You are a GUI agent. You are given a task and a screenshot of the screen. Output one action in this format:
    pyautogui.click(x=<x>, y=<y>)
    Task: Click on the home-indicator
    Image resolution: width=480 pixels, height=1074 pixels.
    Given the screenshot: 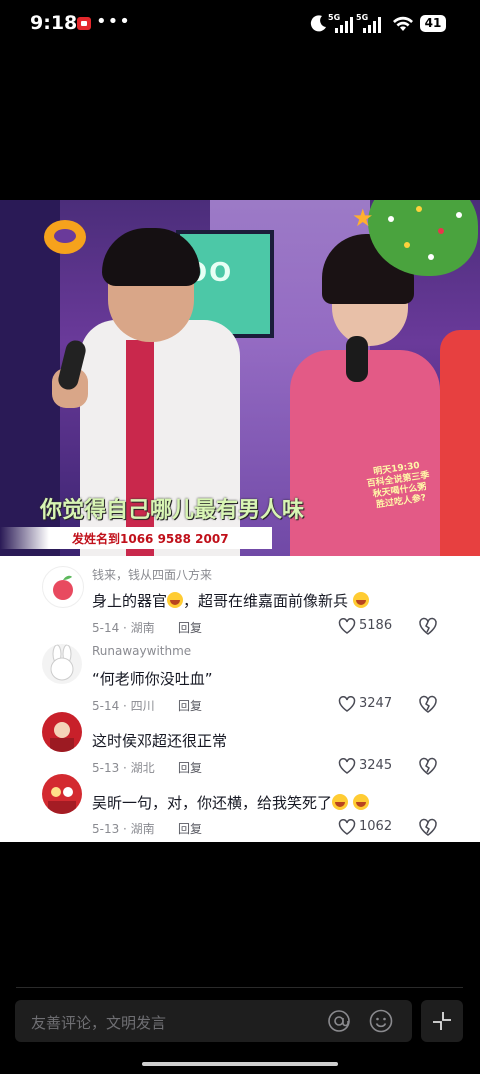 What is the action you would take?
    pyautogui.click(x=240, y=1064)
    